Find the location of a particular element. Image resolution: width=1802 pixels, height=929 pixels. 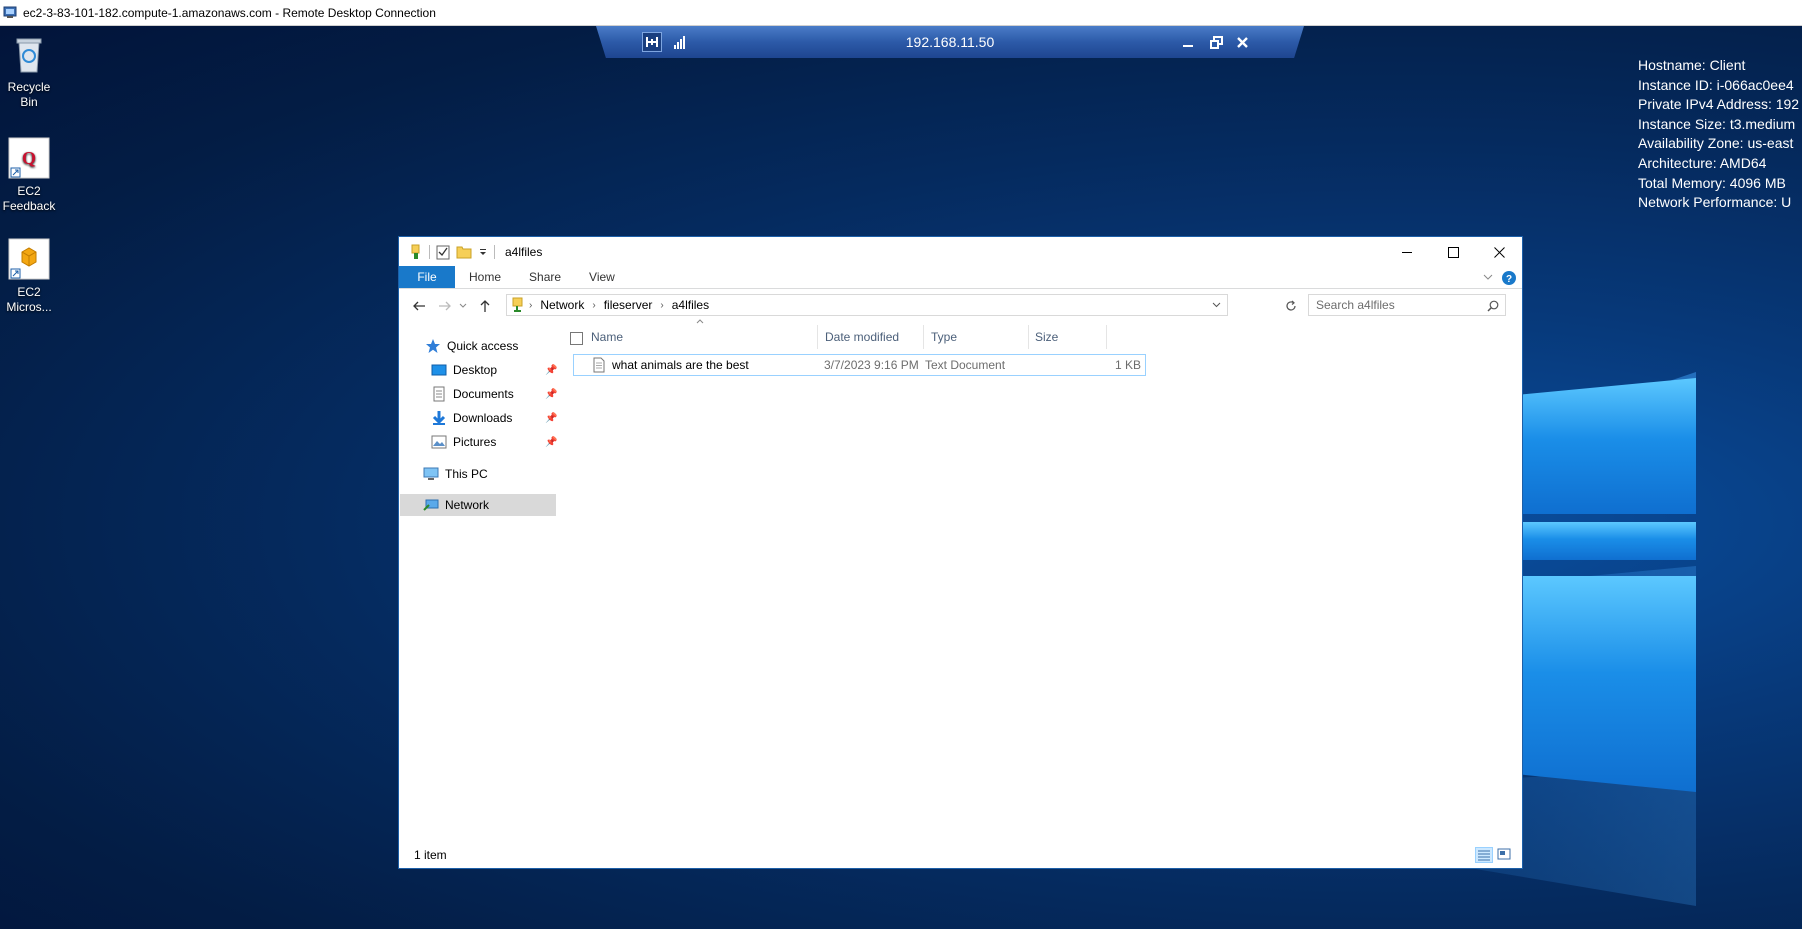

column-label: Type is located at coordinates (944, 337).